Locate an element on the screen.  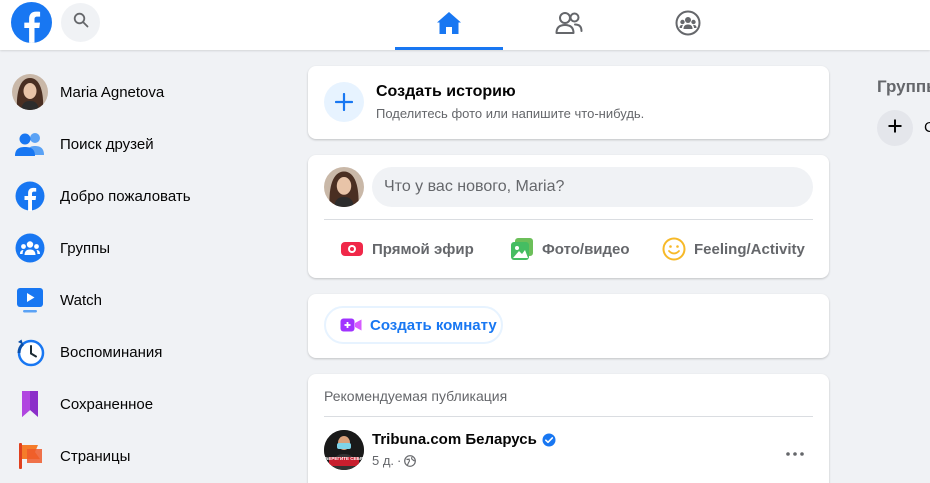
watch-icon is located at coordinates (30, 300).